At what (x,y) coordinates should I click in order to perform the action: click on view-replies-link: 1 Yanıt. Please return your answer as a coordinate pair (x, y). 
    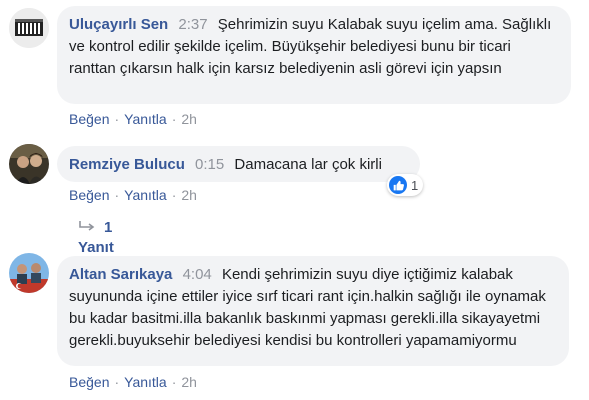
    Looking at the image, I should click on (96, 238).